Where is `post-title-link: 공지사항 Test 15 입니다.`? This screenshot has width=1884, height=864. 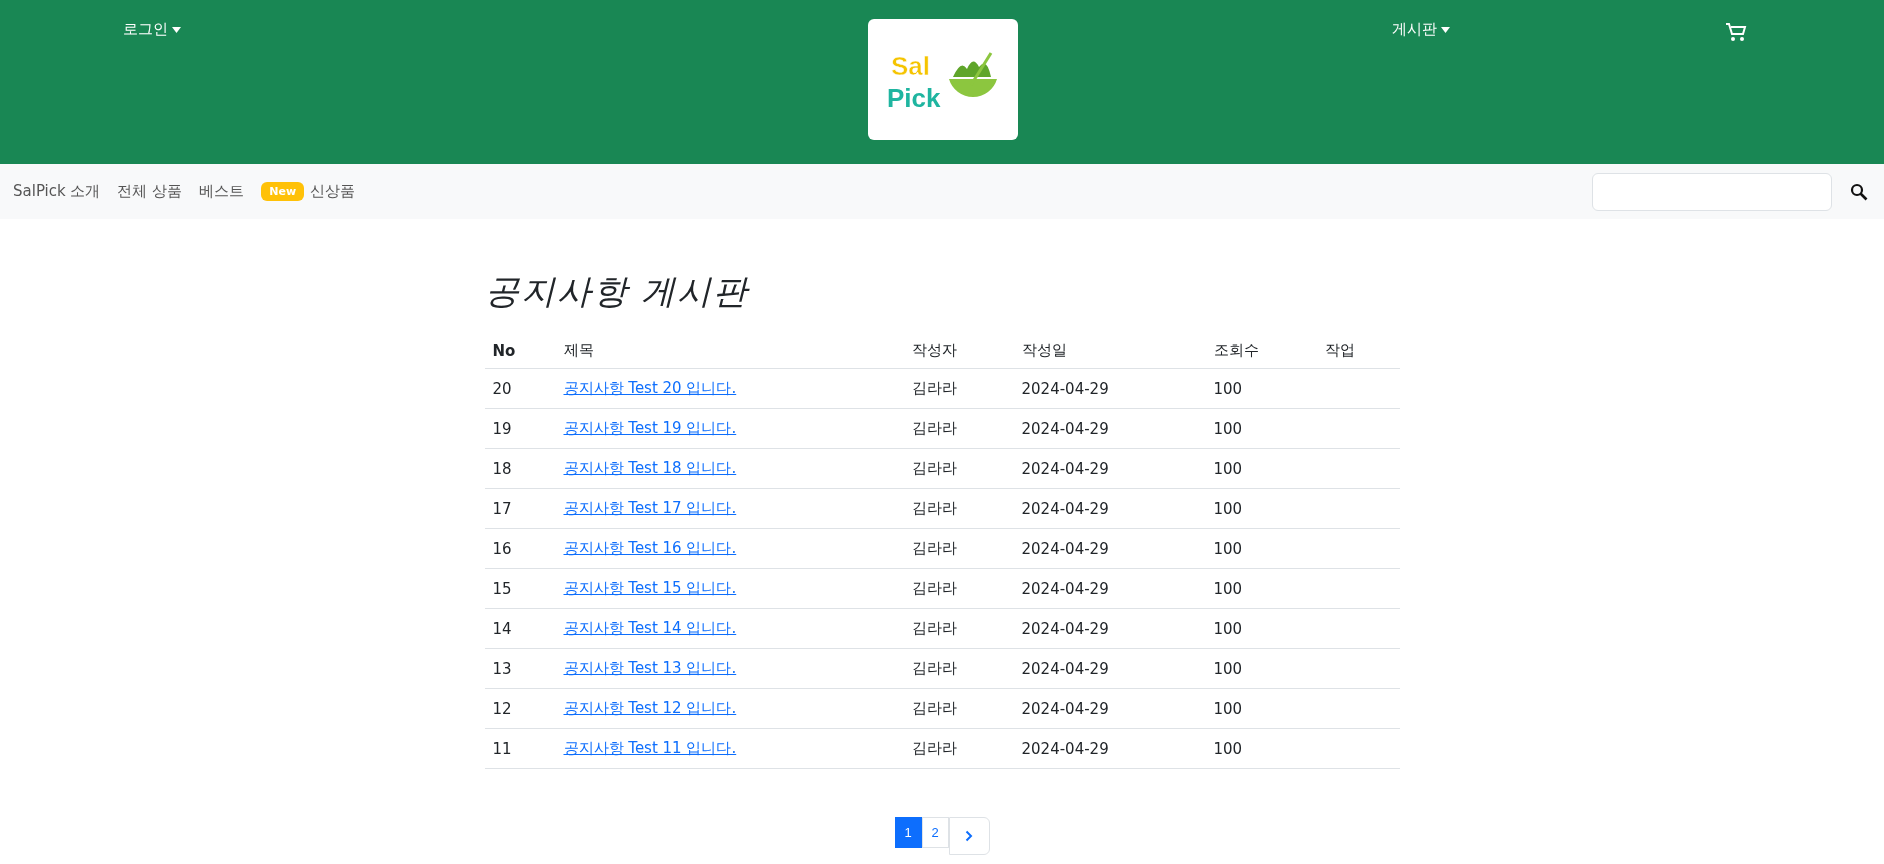
post-title-link: 공지사항 Test 15 입니다. is located at coordinates (650, 588).